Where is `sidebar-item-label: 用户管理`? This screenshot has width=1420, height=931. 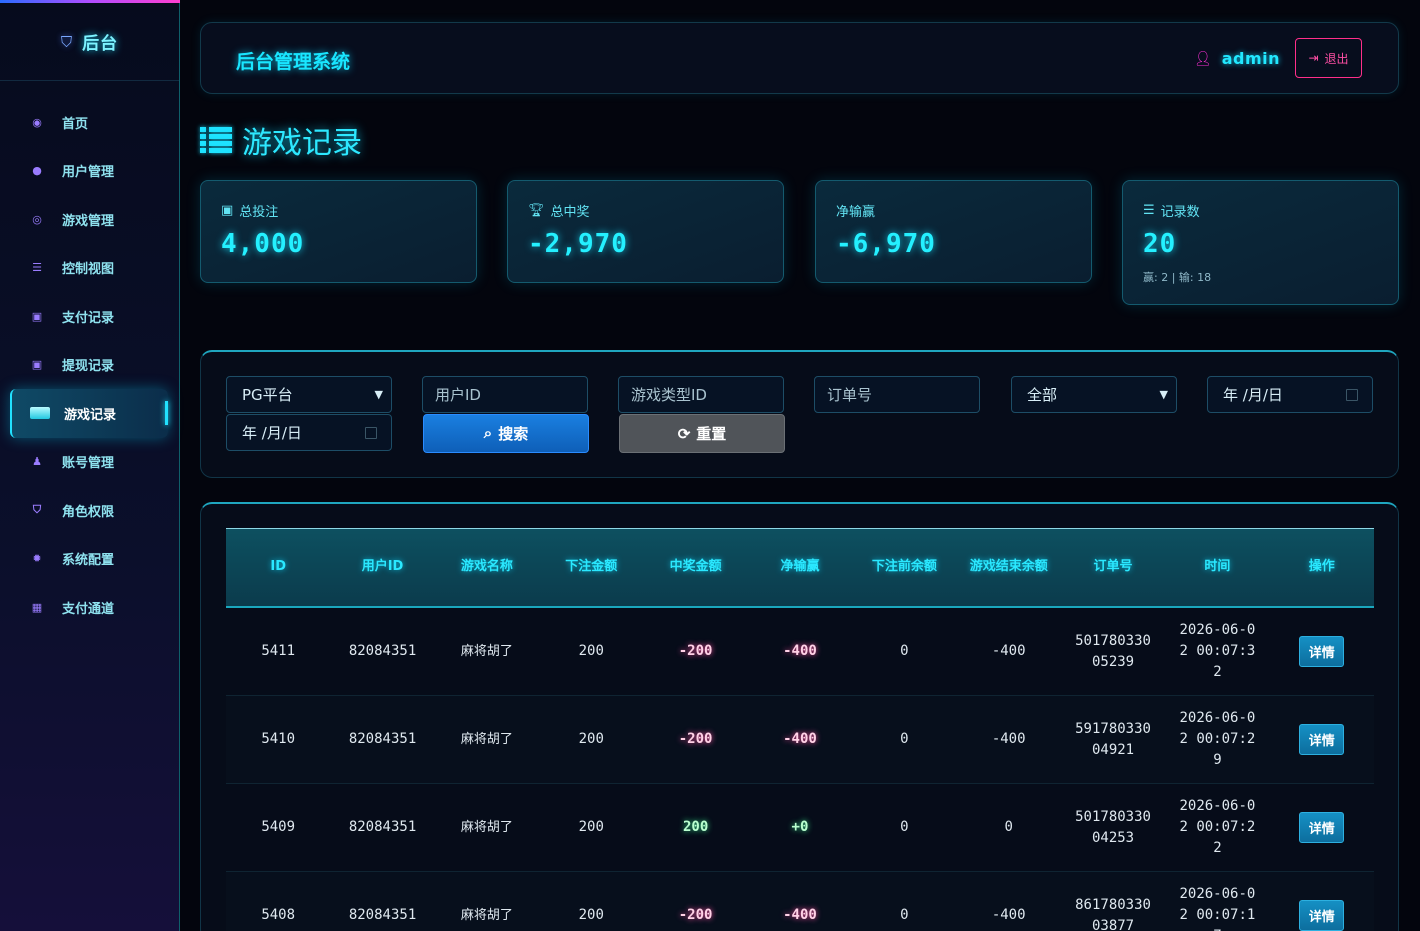 sidebar-item-label: 用户管理 is located at coordinates (88, 173).